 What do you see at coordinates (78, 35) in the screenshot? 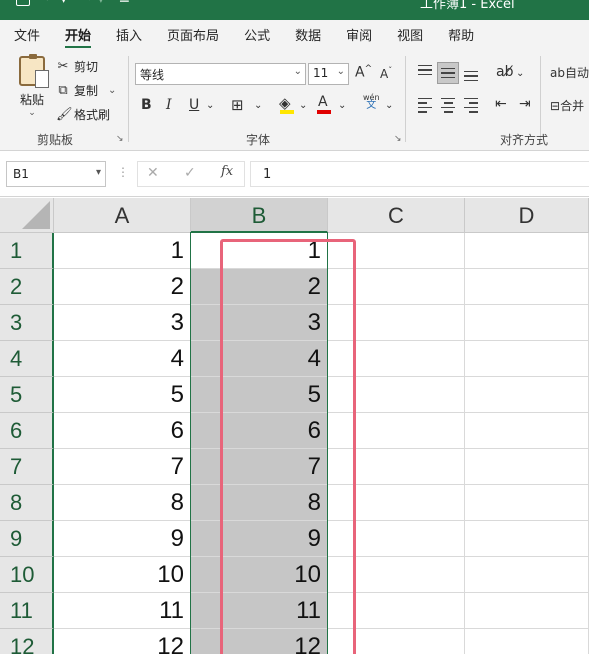
I see `tab-home: 开始` at bounding box center [78, 35].